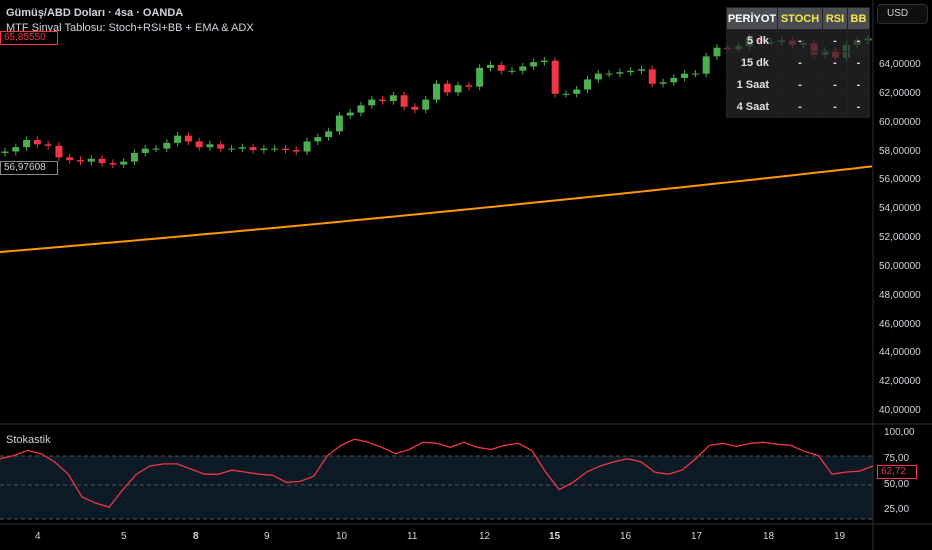 This screenshot has width=932, height=550. Describe the element at coordinates (130, 13) in the screenshot. I see `symbol-title: Gümüş/ABD Doları · 4sa · OANDA` at that location.